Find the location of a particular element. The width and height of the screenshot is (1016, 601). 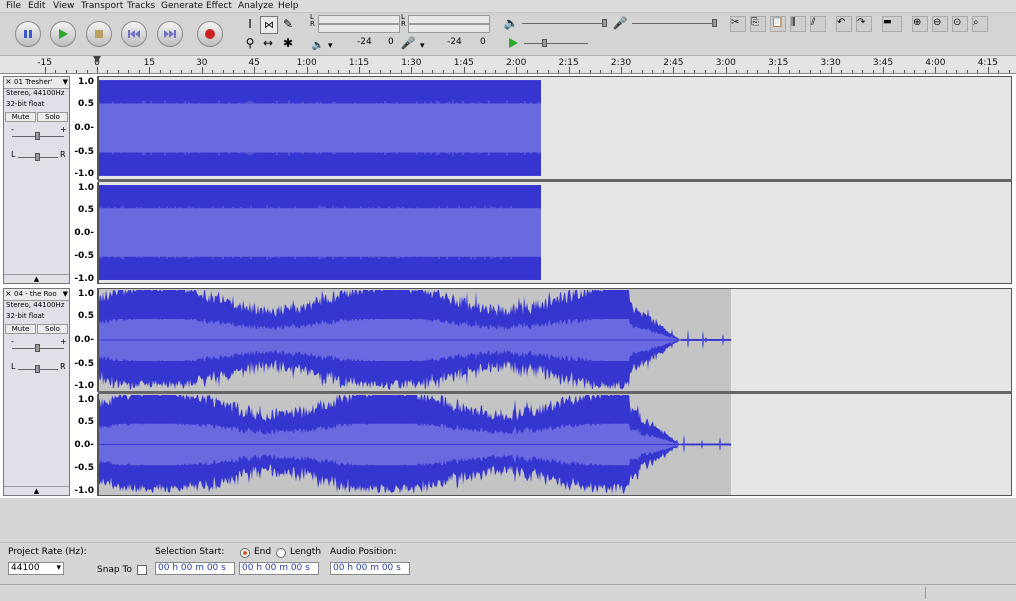

selection-start-label: Selection Start: is located at coordinates (190, 552).